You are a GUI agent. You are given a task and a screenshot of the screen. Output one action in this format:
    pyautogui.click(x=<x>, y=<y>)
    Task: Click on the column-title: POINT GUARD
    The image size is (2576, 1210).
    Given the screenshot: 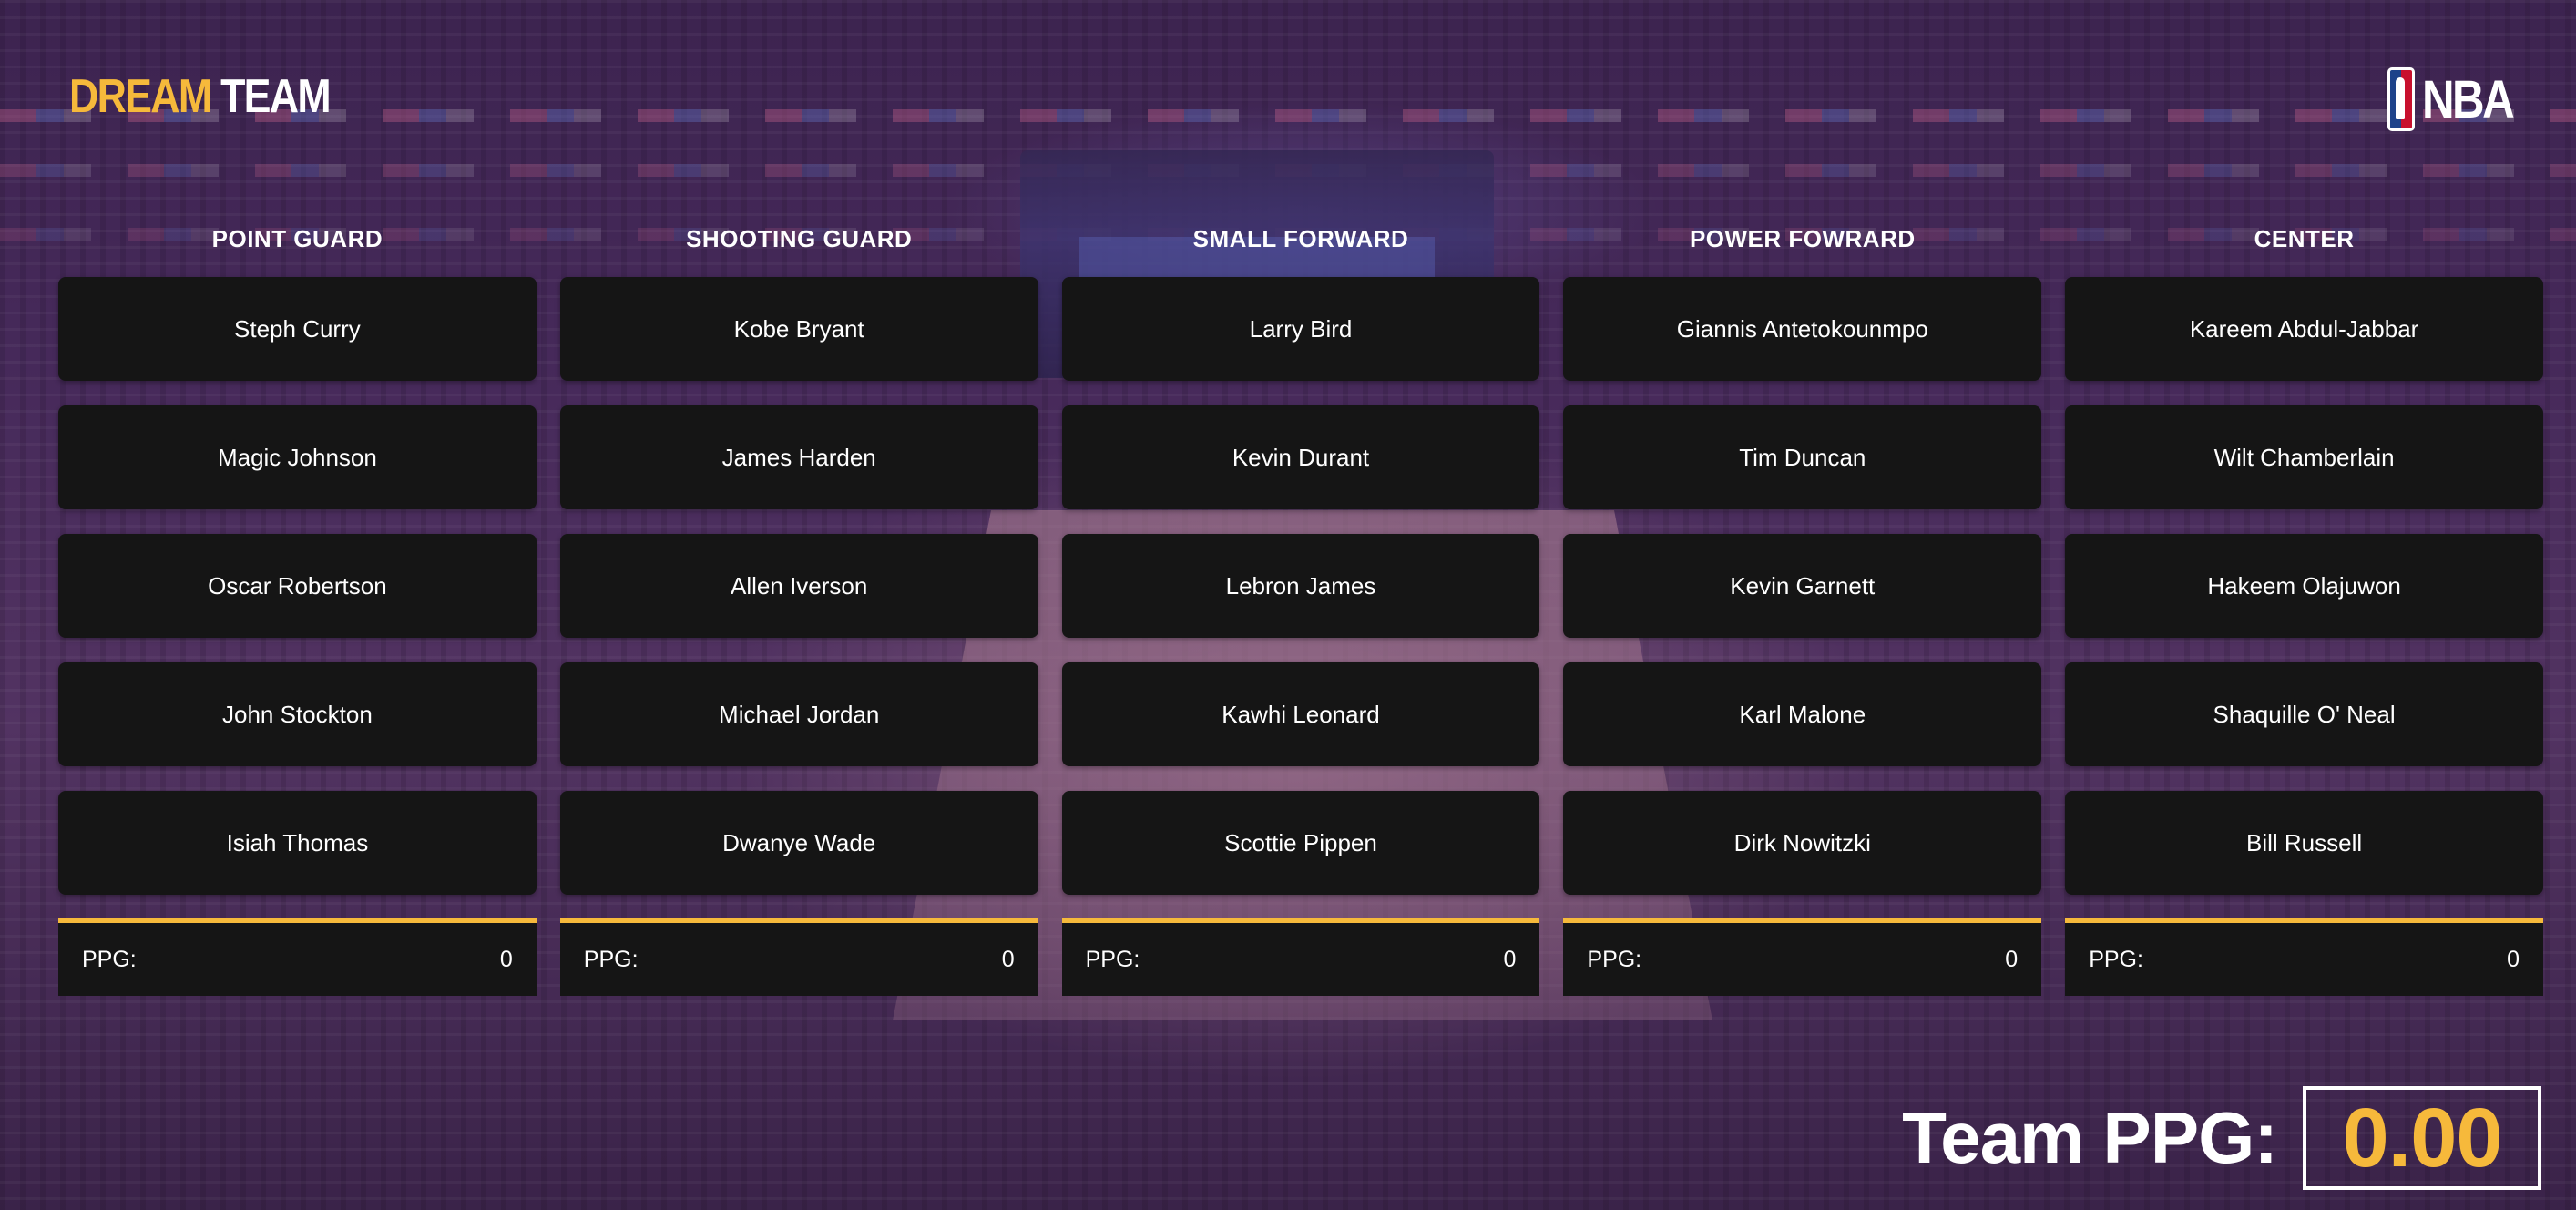 What is the action you would take?
    pyautogui.click(x=297, y=238)
    